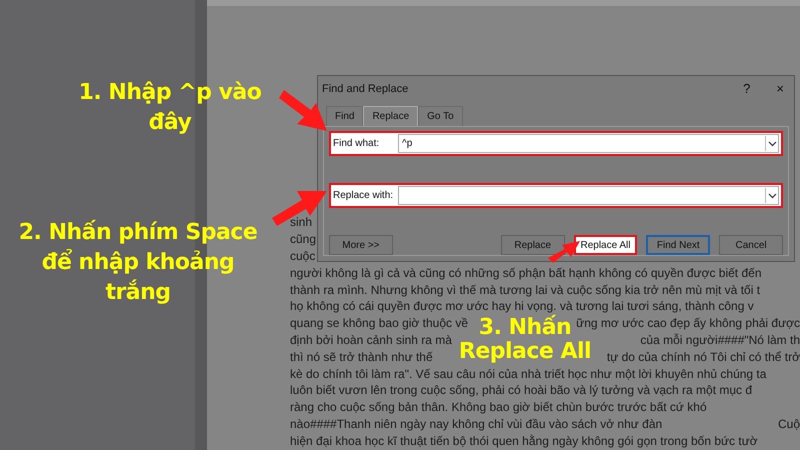  I want to click on dialog-button: Cancel, so click(751, 245).